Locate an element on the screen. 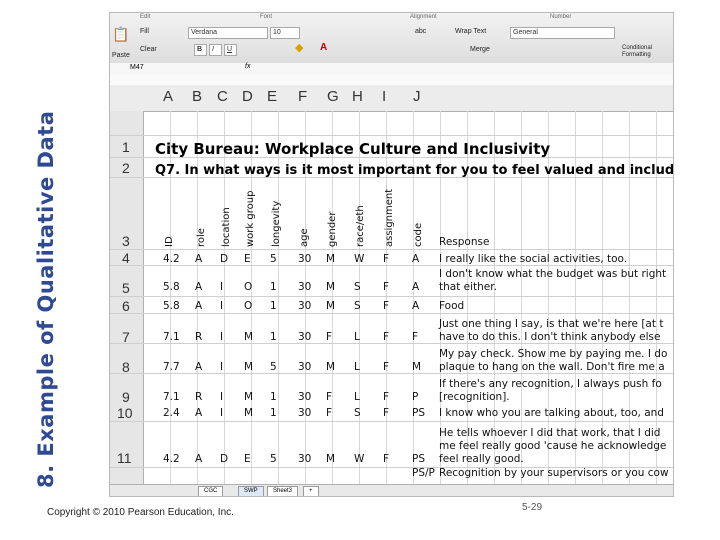 The height and width of the screenshot is (540, 720). column-header: G is located at coordinates (333, 96).